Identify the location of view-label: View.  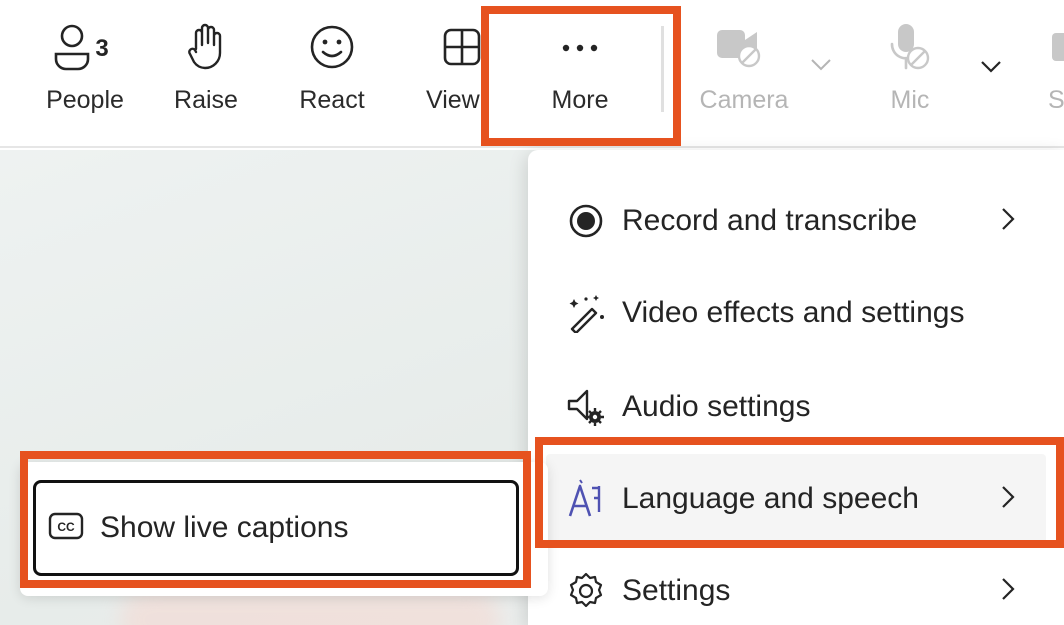
(453, 100).